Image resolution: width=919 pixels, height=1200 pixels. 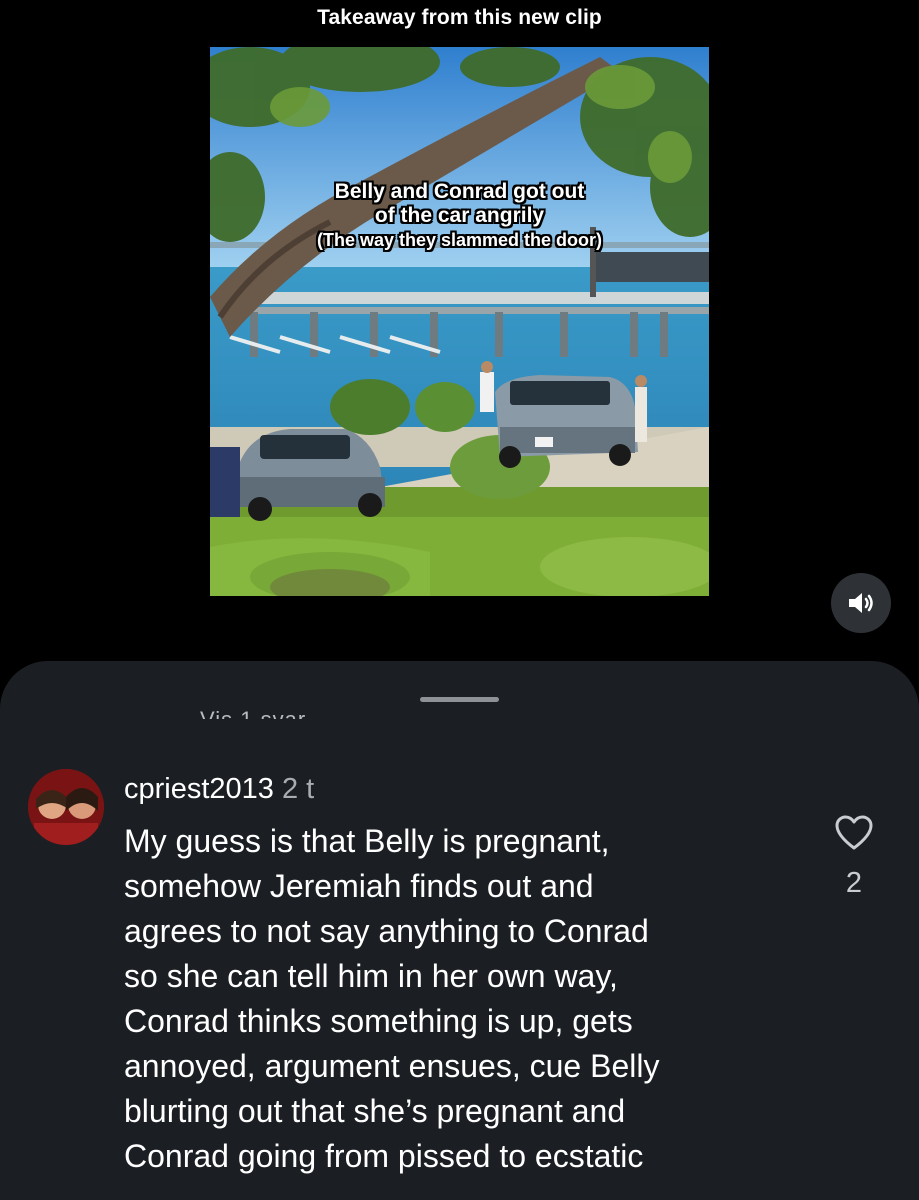 I want to click on speaker-icon, so click(x=861, y=603).